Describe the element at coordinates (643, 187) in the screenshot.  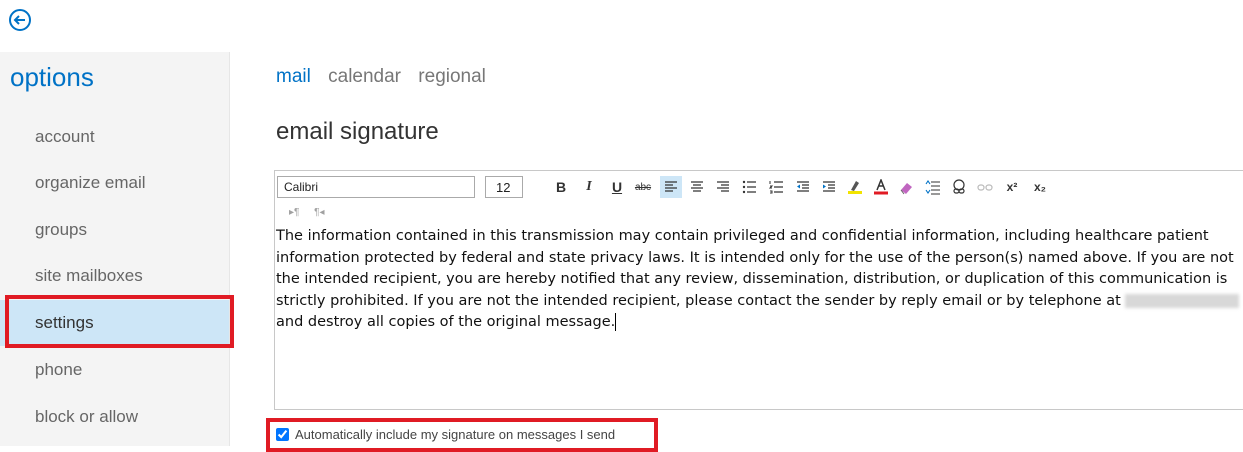
I see `strikethrough-button: abc` at that location.